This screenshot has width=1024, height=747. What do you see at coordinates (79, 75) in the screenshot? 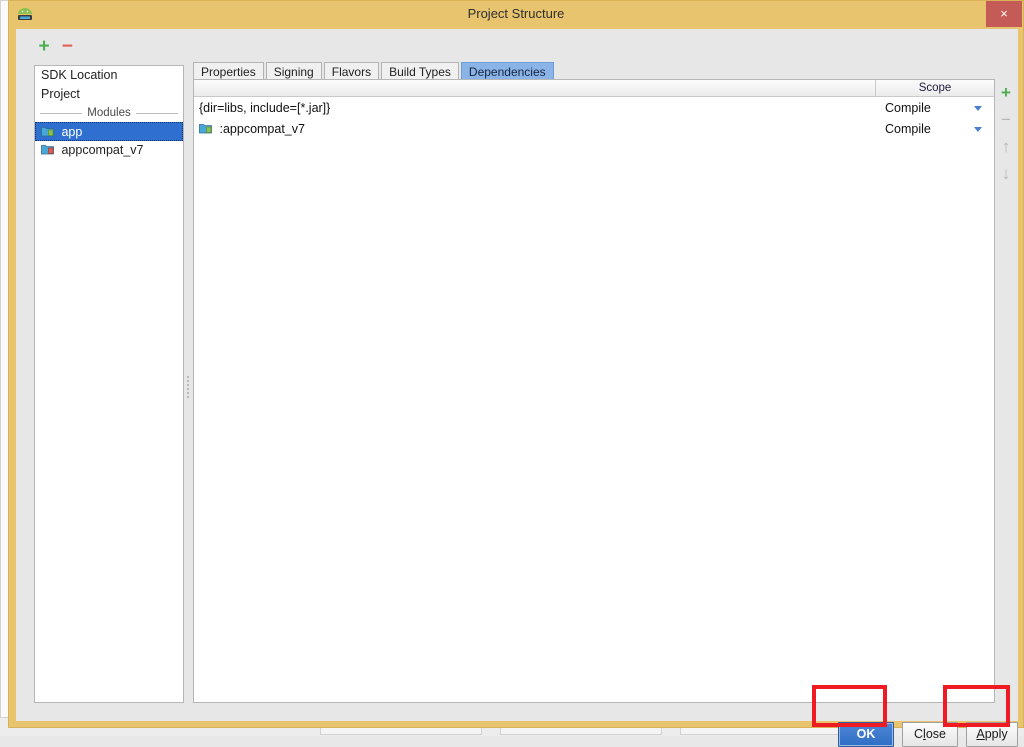
I see `sidebar-item-label: SDK Location` at bounding box center [79, 75].